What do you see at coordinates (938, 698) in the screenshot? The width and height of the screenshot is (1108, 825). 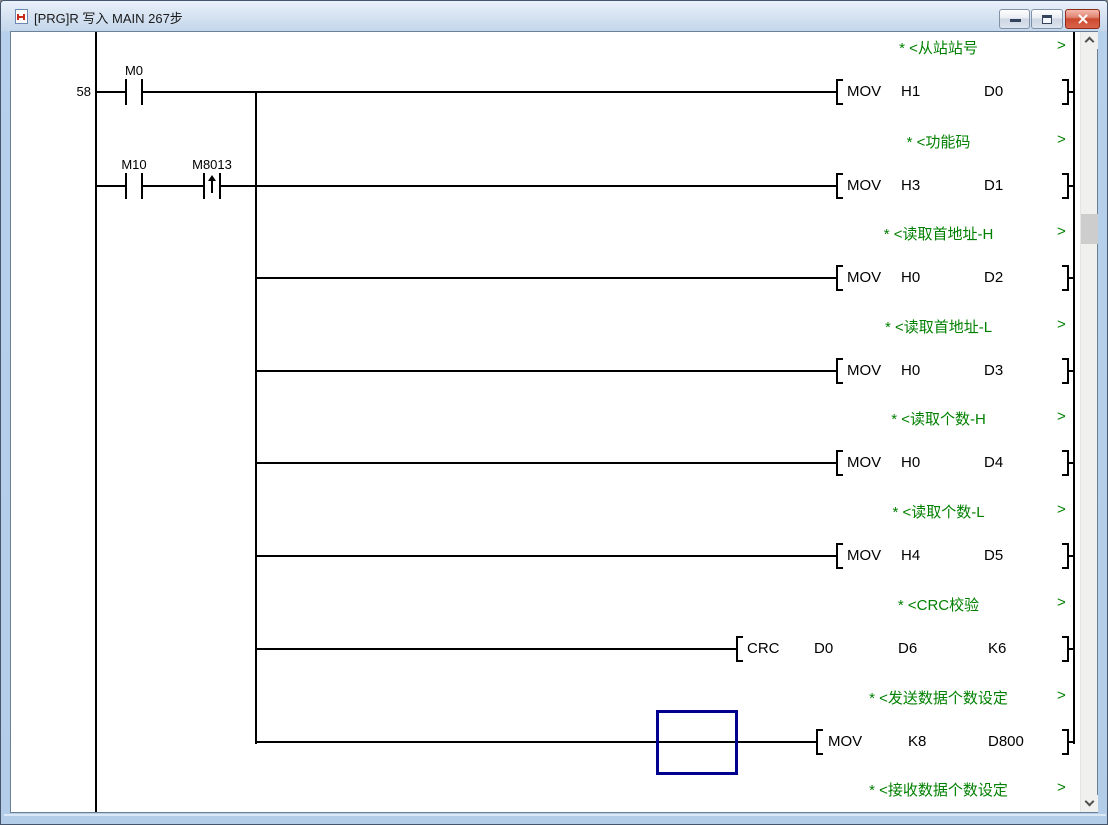 I see `rung-comment: * <发送数据个数设定` at bounding box center [938, 698].